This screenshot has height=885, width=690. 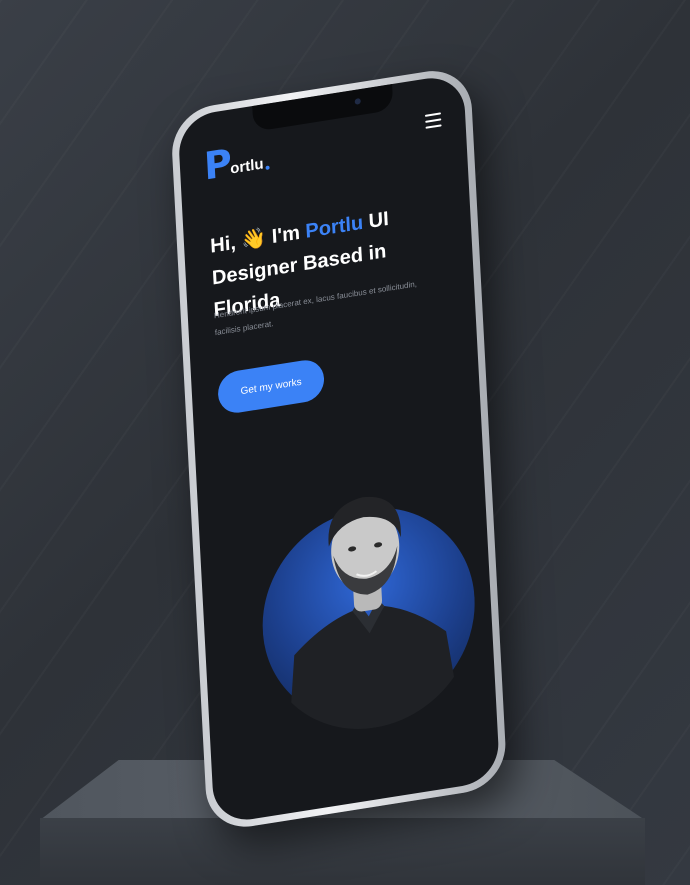 What do you see at coordinates (246, 166) in the screenshot?
I see `brand-name: ortlu` at bounding box center [246, 166].